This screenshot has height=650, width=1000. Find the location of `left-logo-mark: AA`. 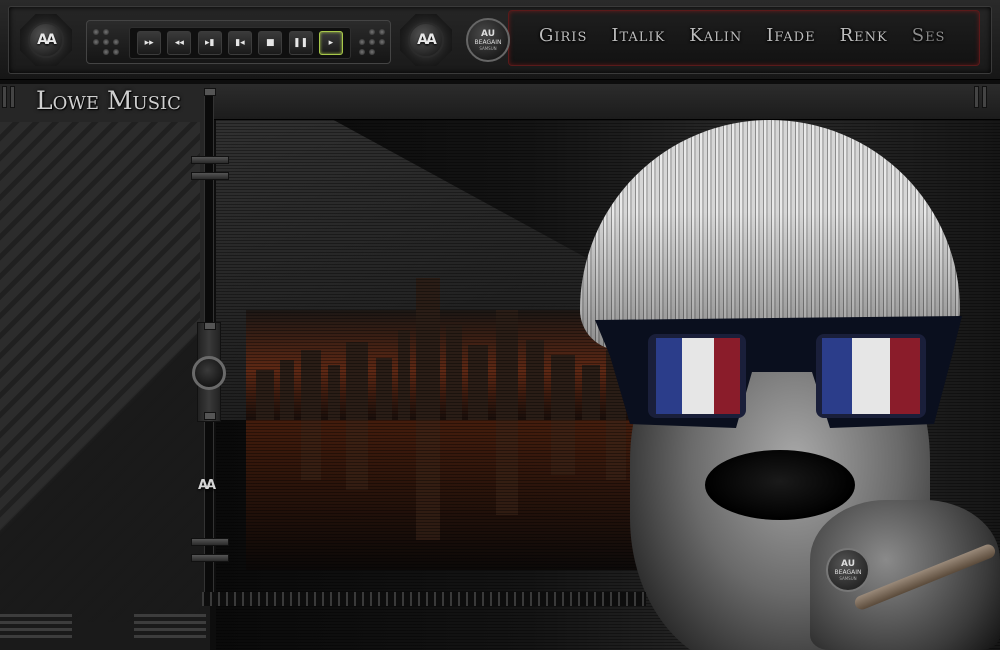

left-logo-mark: AA is located at coordinates (46, 40).